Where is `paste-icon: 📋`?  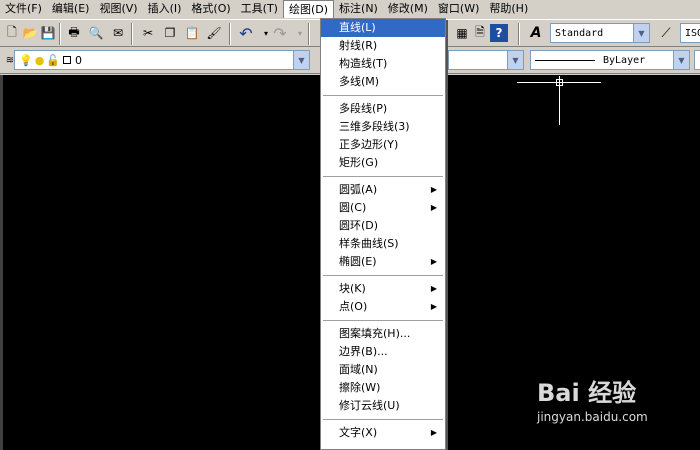
paste-icon: 📋 is located at coordinates (192, 33).